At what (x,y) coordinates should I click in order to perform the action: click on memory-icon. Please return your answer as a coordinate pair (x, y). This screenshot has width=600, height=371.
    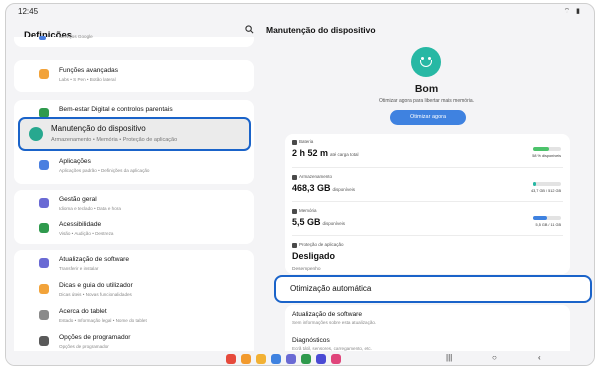
    Looking at the image, I should click on (294, 211).